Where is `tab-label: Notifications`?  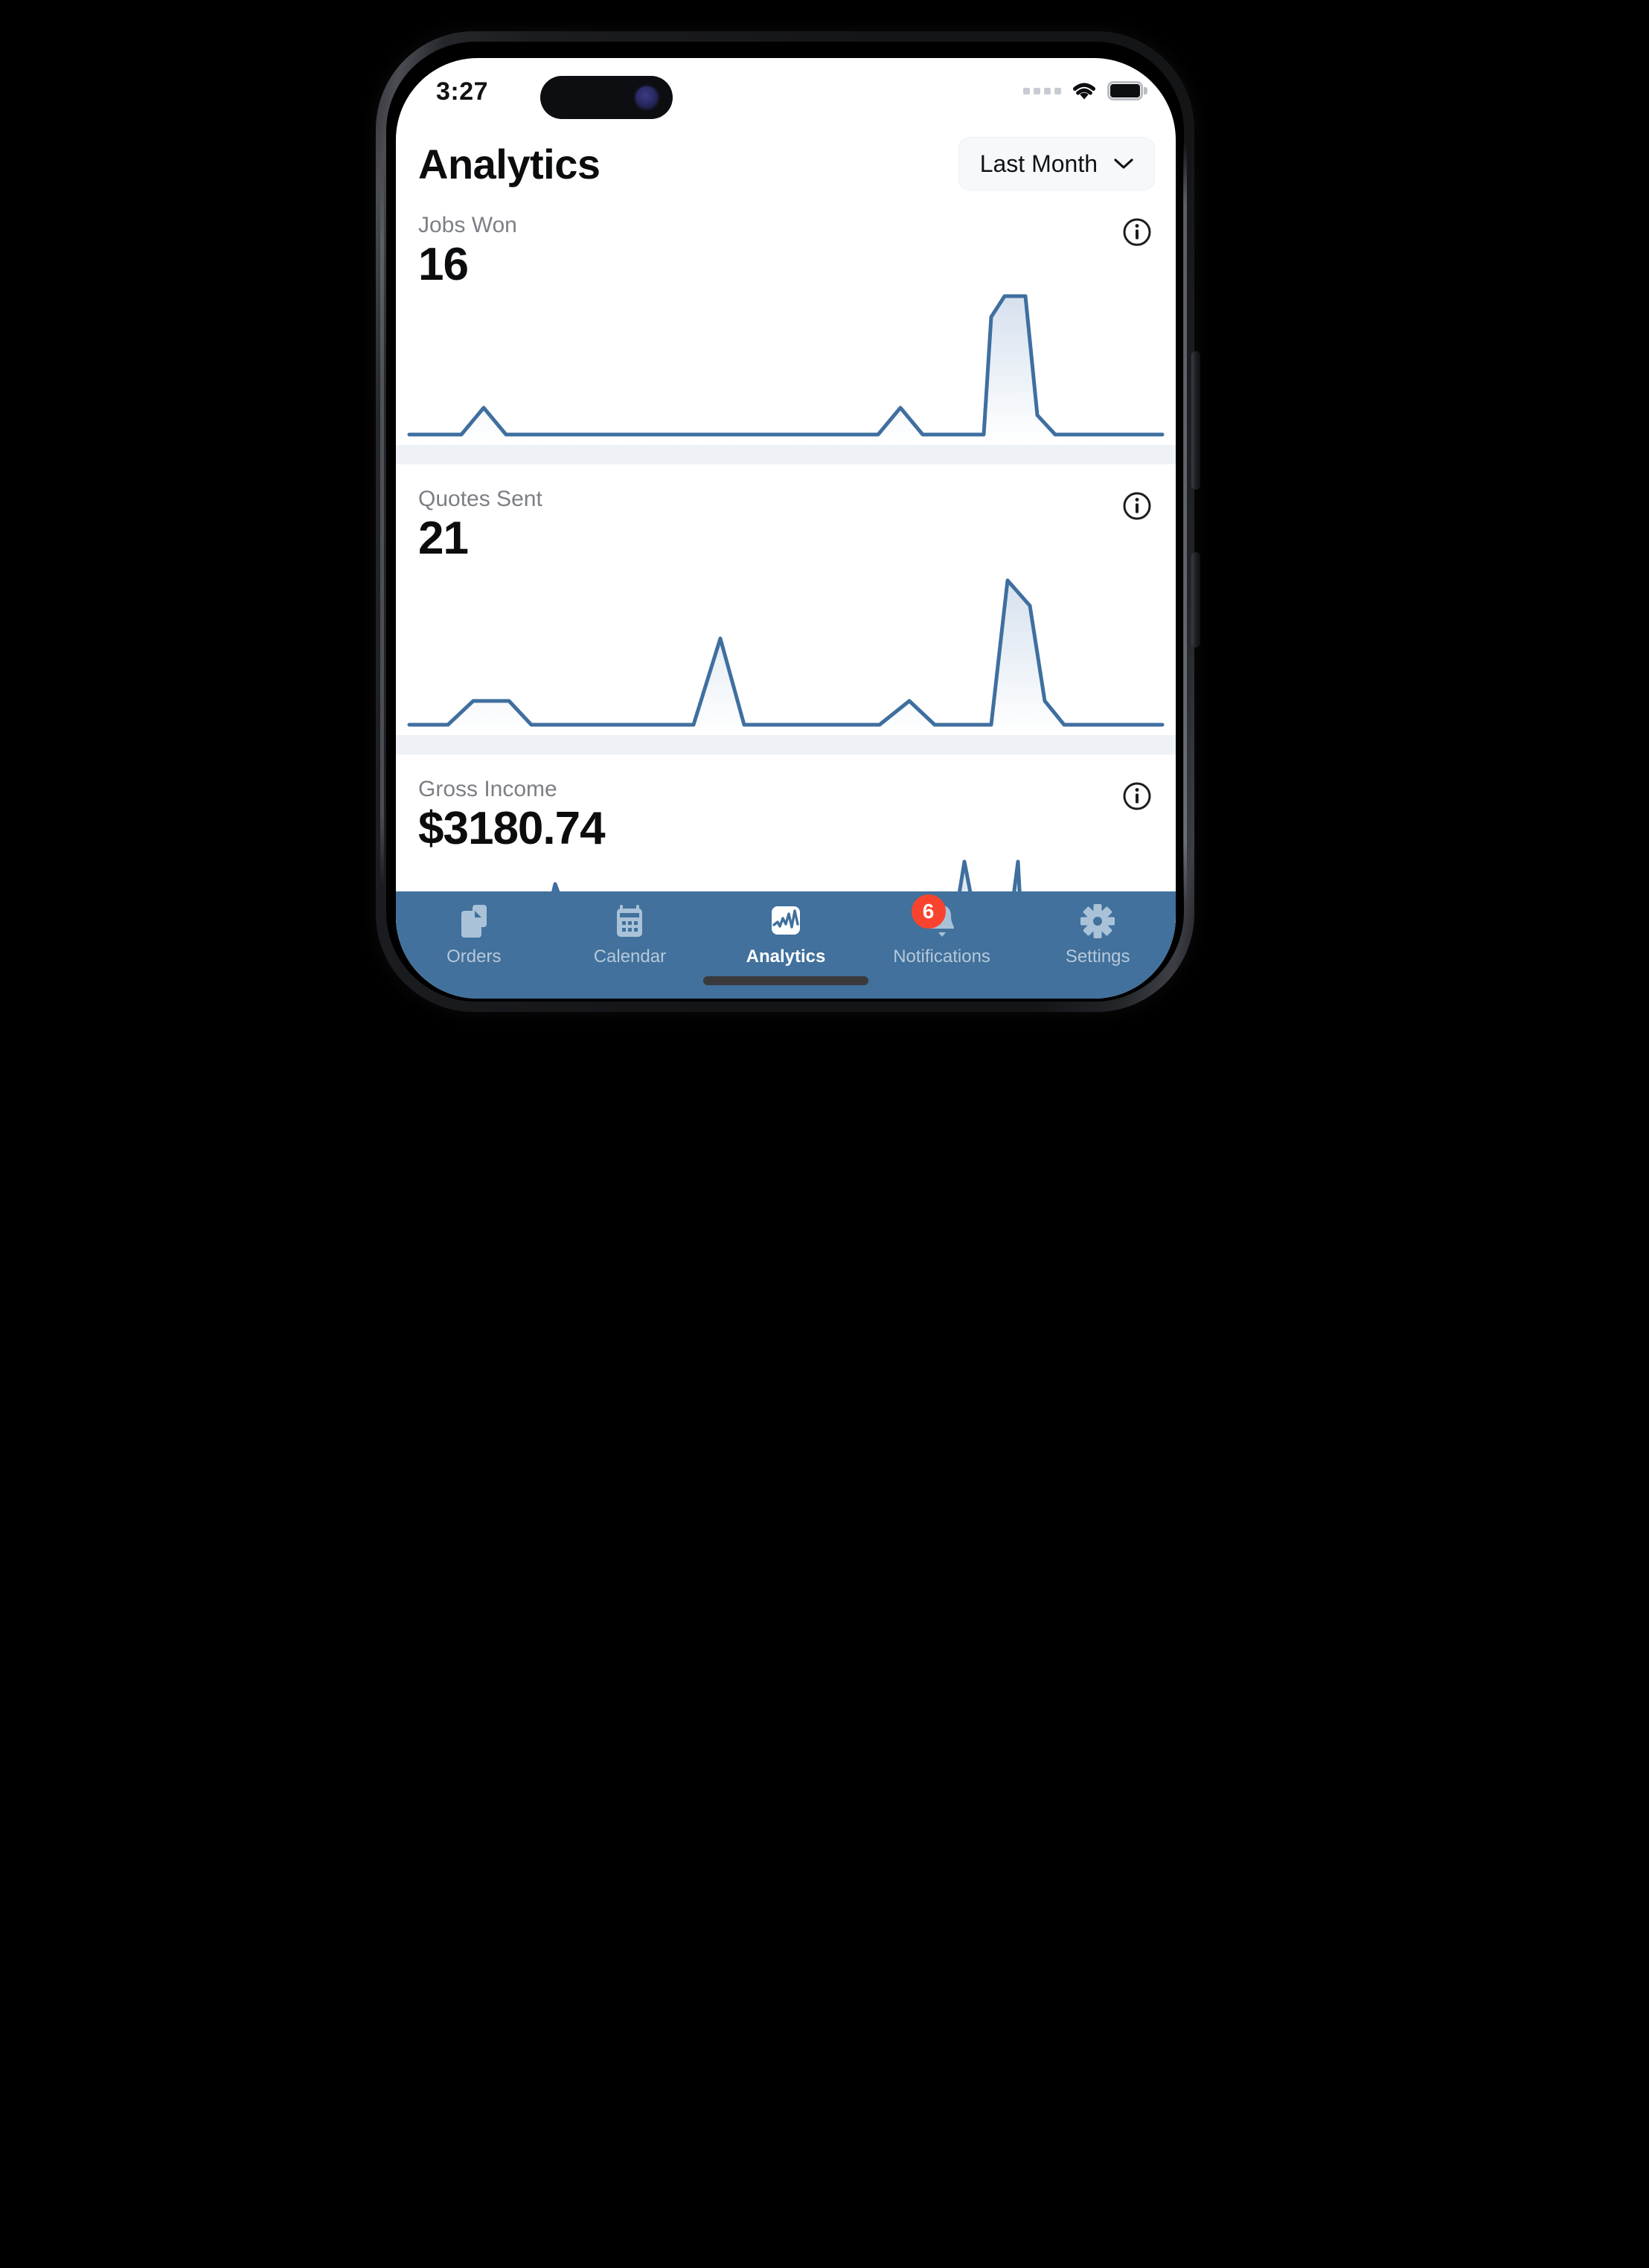
tab-label: Notifications is located at coordinates (942, 956).